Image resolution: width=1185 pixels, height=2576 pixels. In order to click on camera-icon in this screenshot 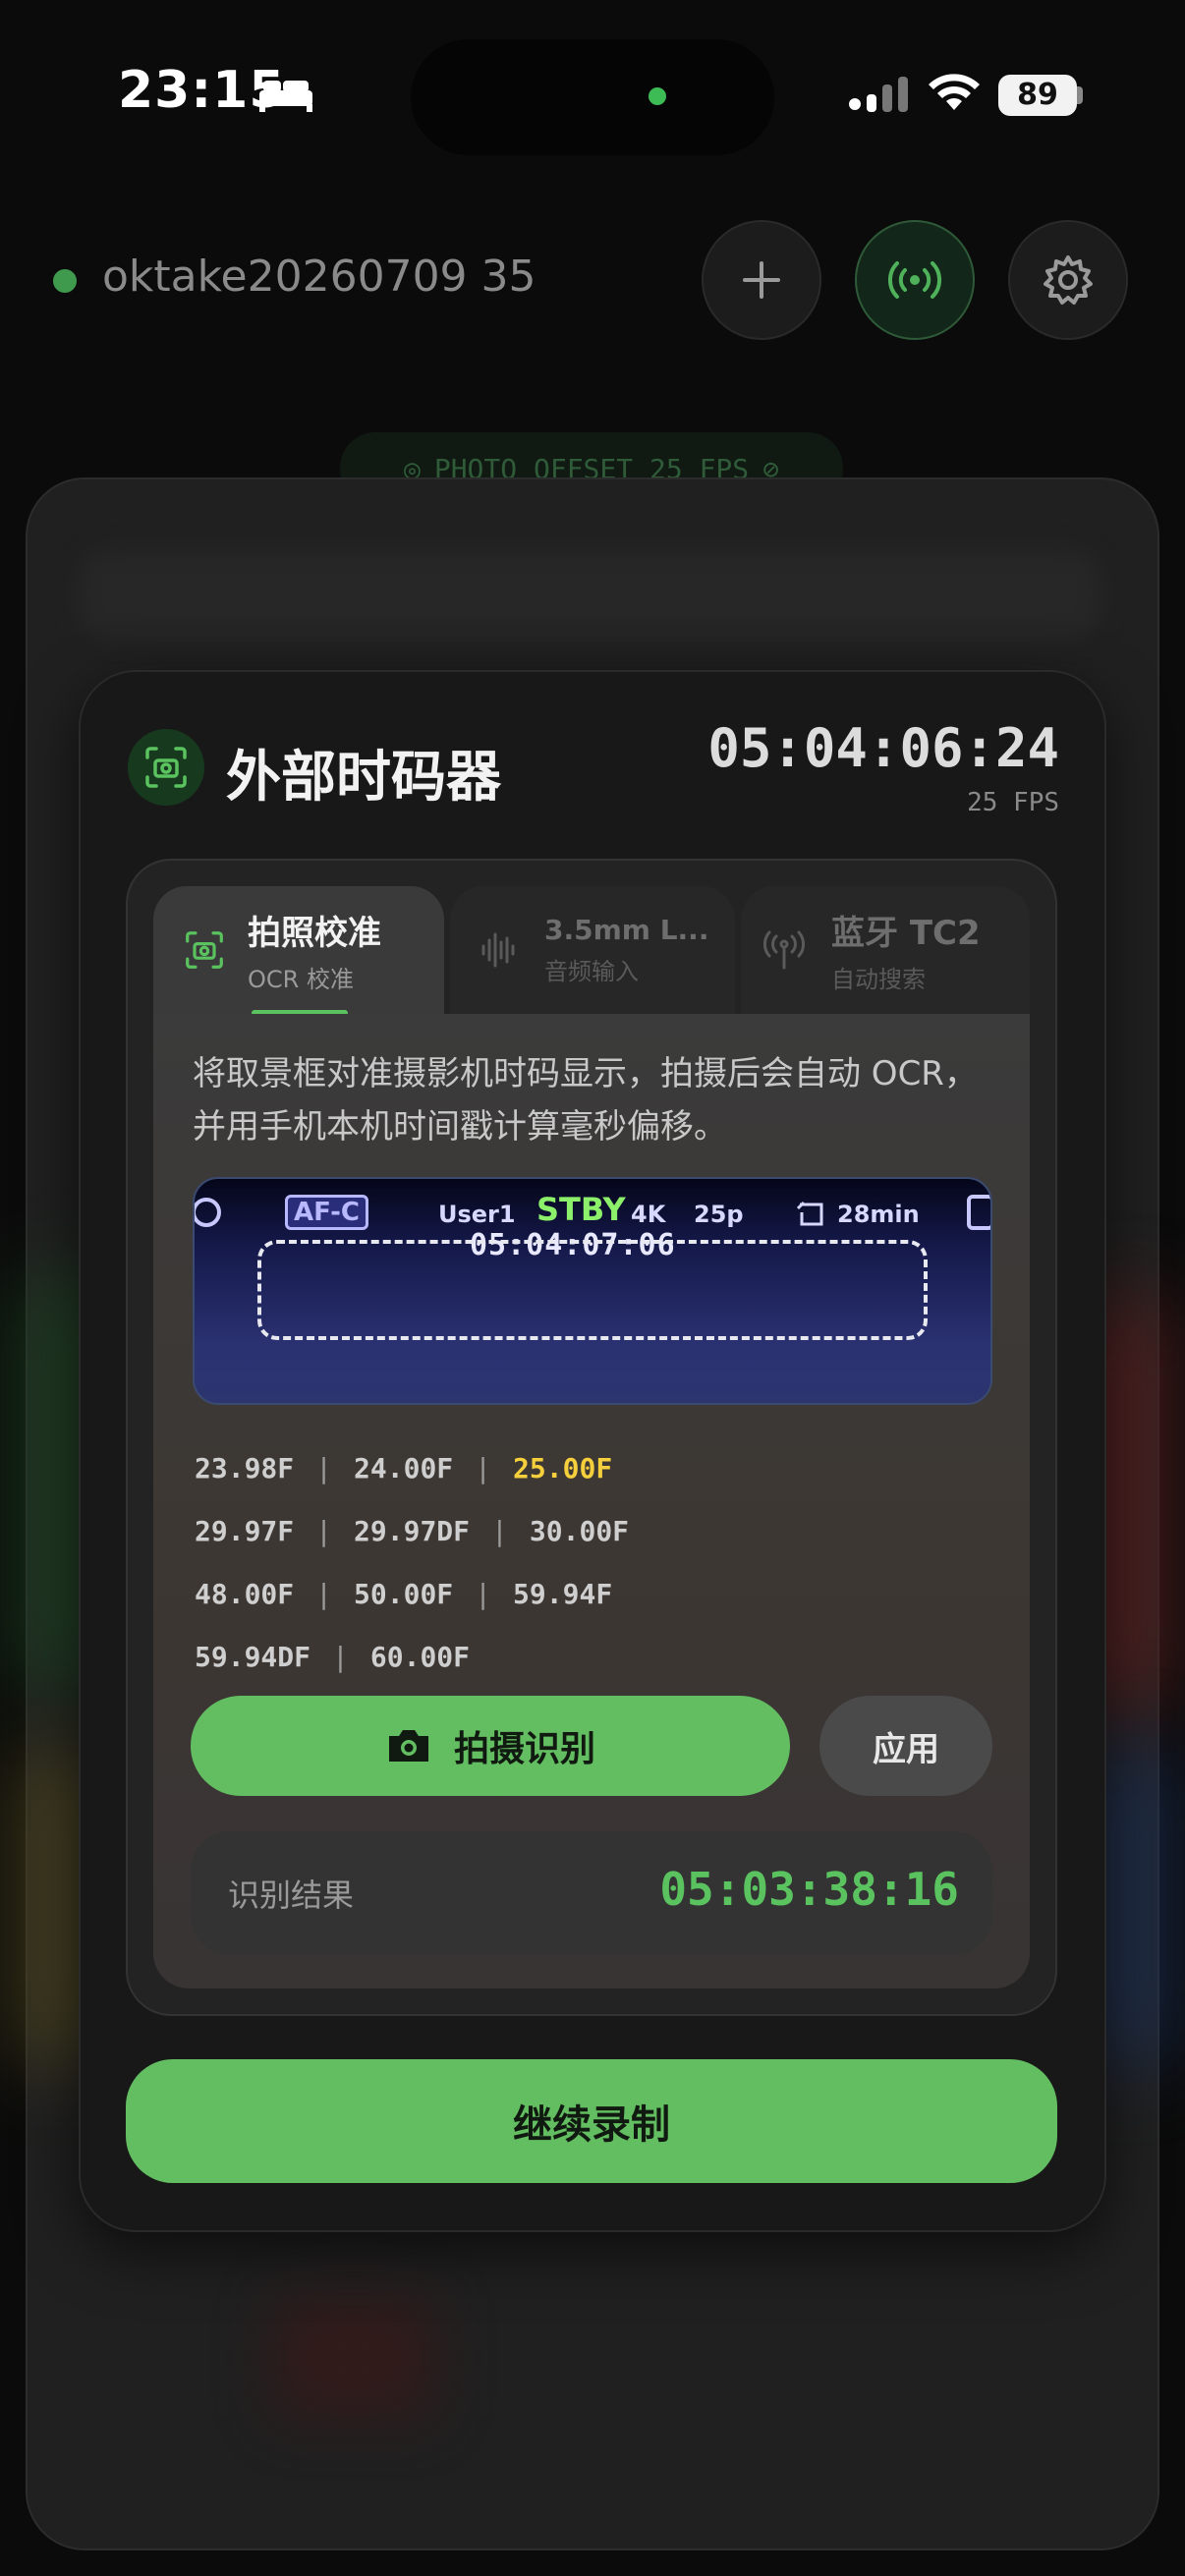, I will do `click(408, 1746)`.